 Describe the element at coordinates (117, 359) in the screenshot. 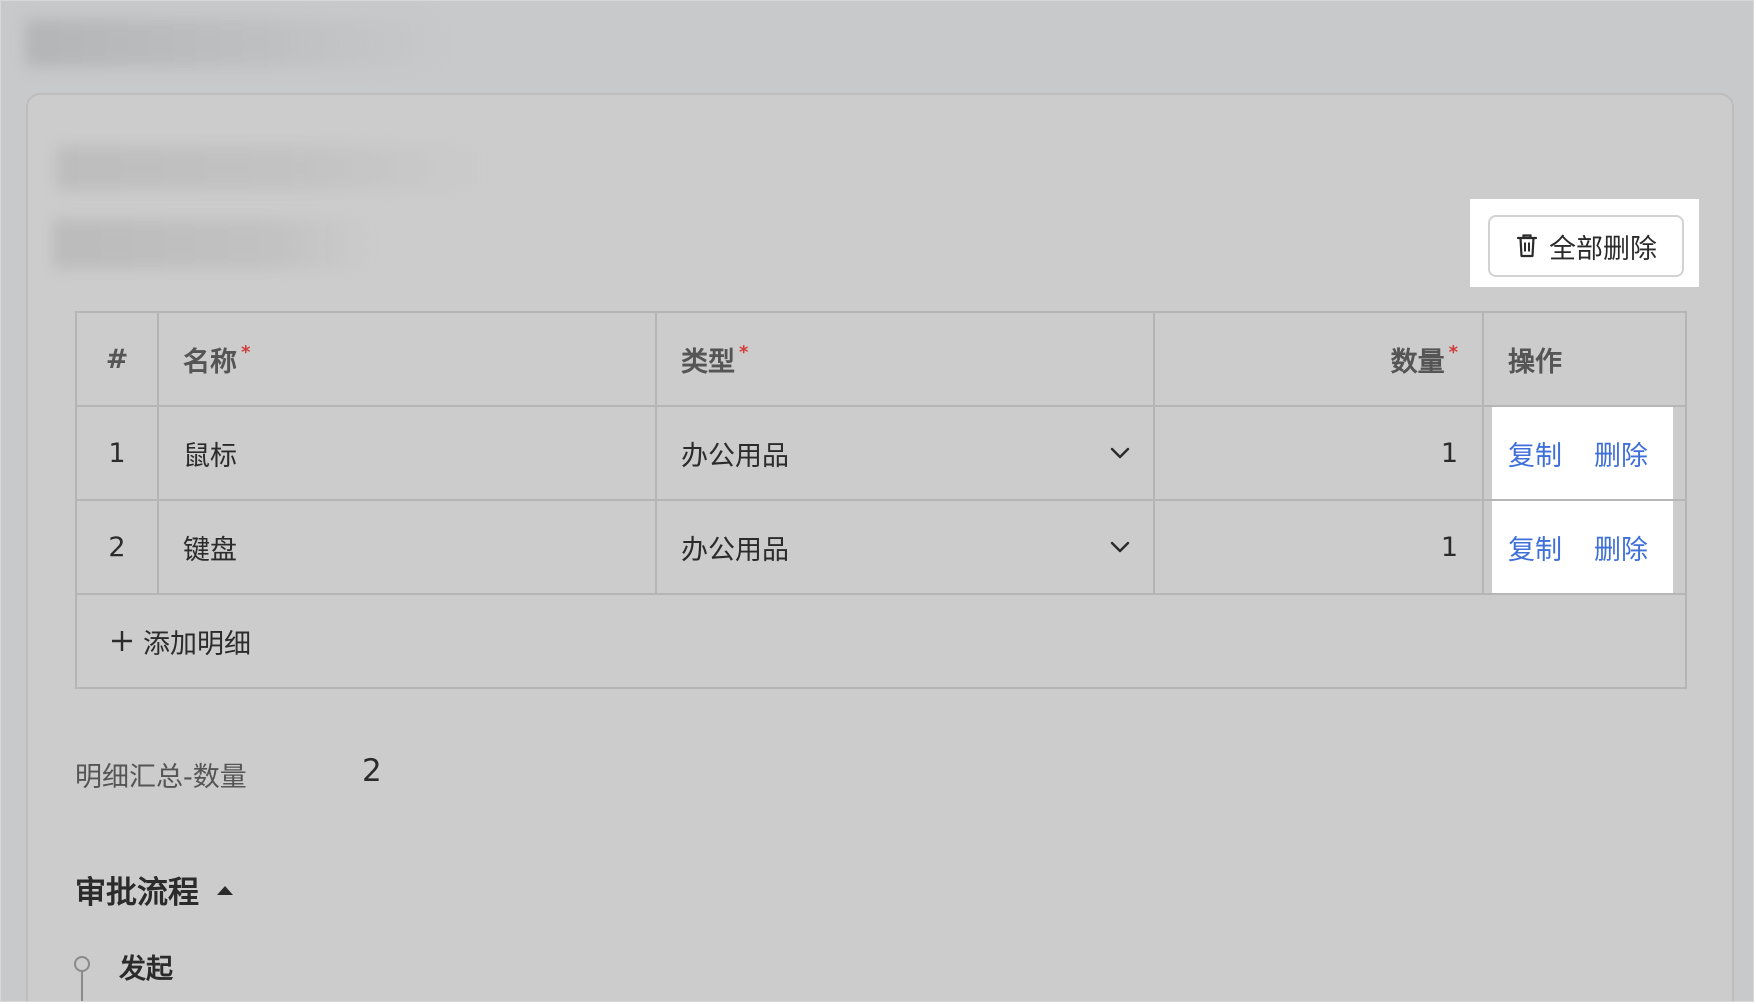

I see `header-index: #` at that location.